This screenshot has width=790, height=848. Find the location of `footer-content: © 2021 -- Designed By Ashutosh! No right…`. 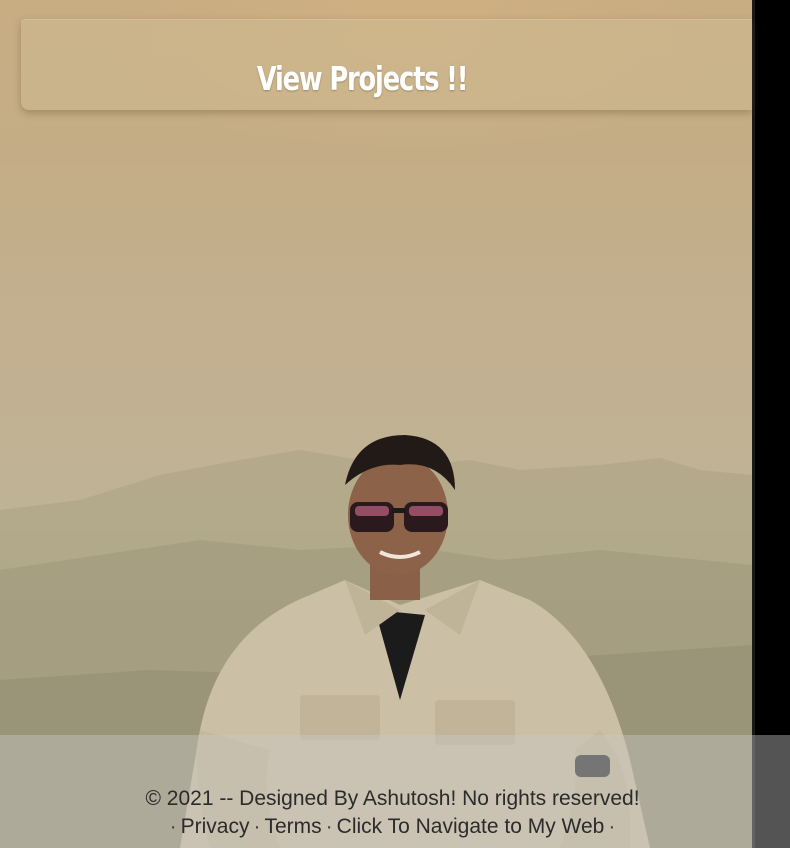

footer-content: © 2021 -- Designed By Ashutosh! No right… is located at coordinates (392, 813).